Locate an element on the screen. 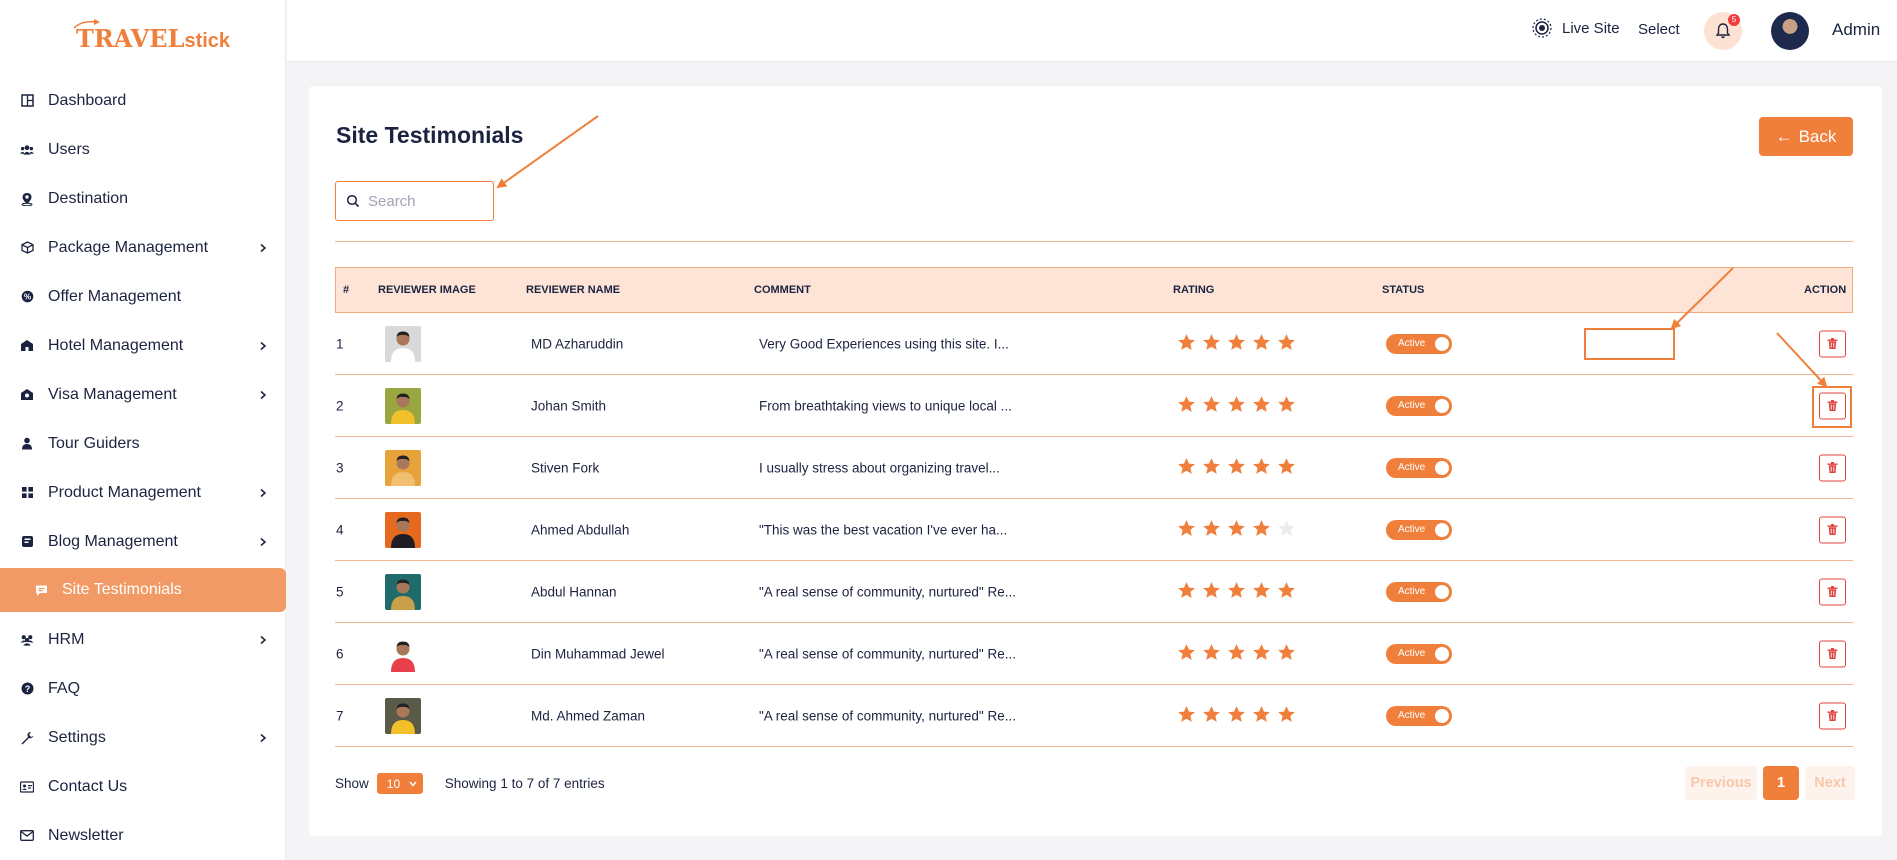  sidebar-item-label: Hotel Management is located at coordinates (116, 345).